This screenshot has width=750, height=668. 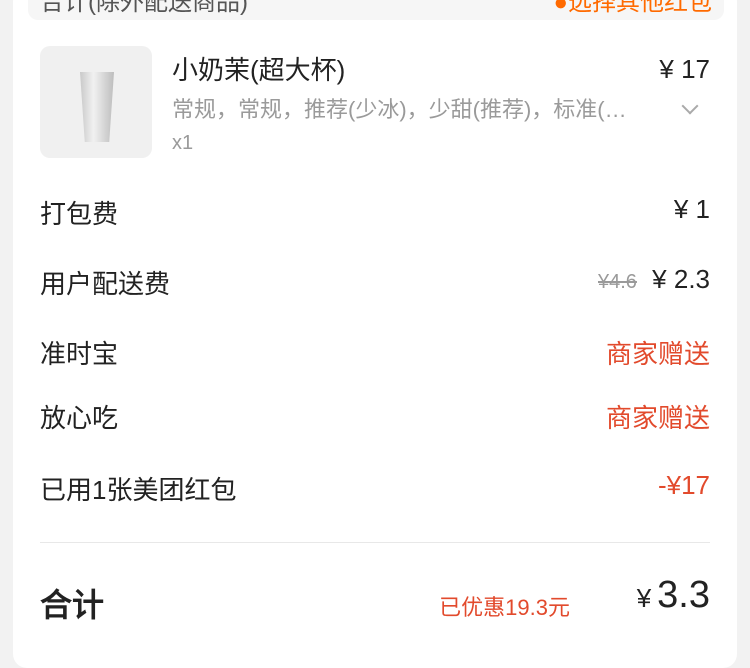 What do you see at coordinates (97, 107) in the screenshot?
I see `cup-image` at bounding box center [97, 107].